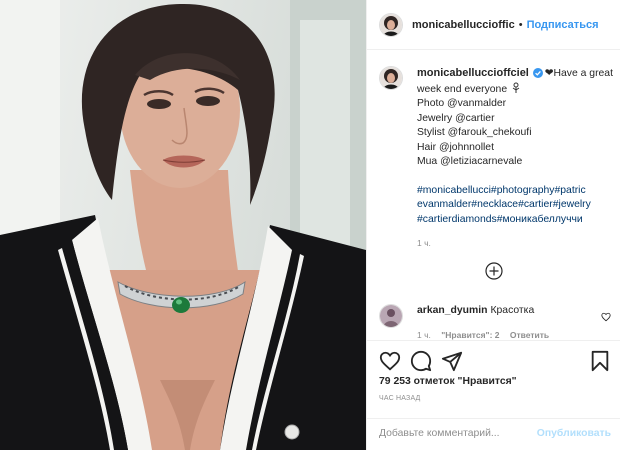  What do you see at coordinates (516, 220) in the screenshot?
I see `hashtag-line: #cartierdiamonds#моникабеллуччи` at bounding box center [516, 220].